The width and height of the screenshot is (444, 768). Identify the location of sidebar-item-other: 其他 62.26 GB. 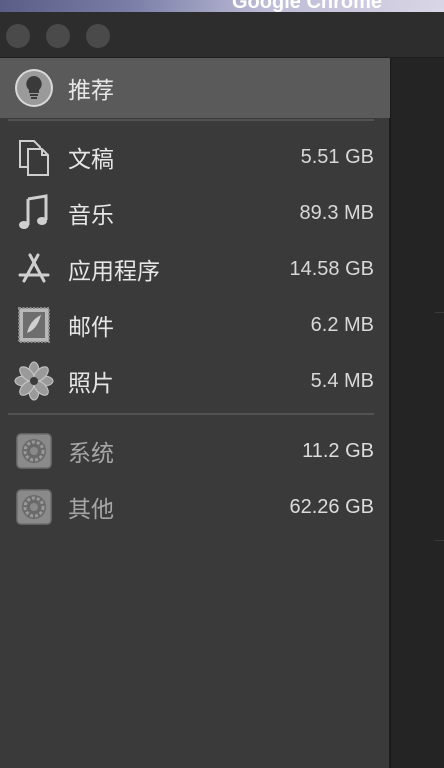
(195, 507).